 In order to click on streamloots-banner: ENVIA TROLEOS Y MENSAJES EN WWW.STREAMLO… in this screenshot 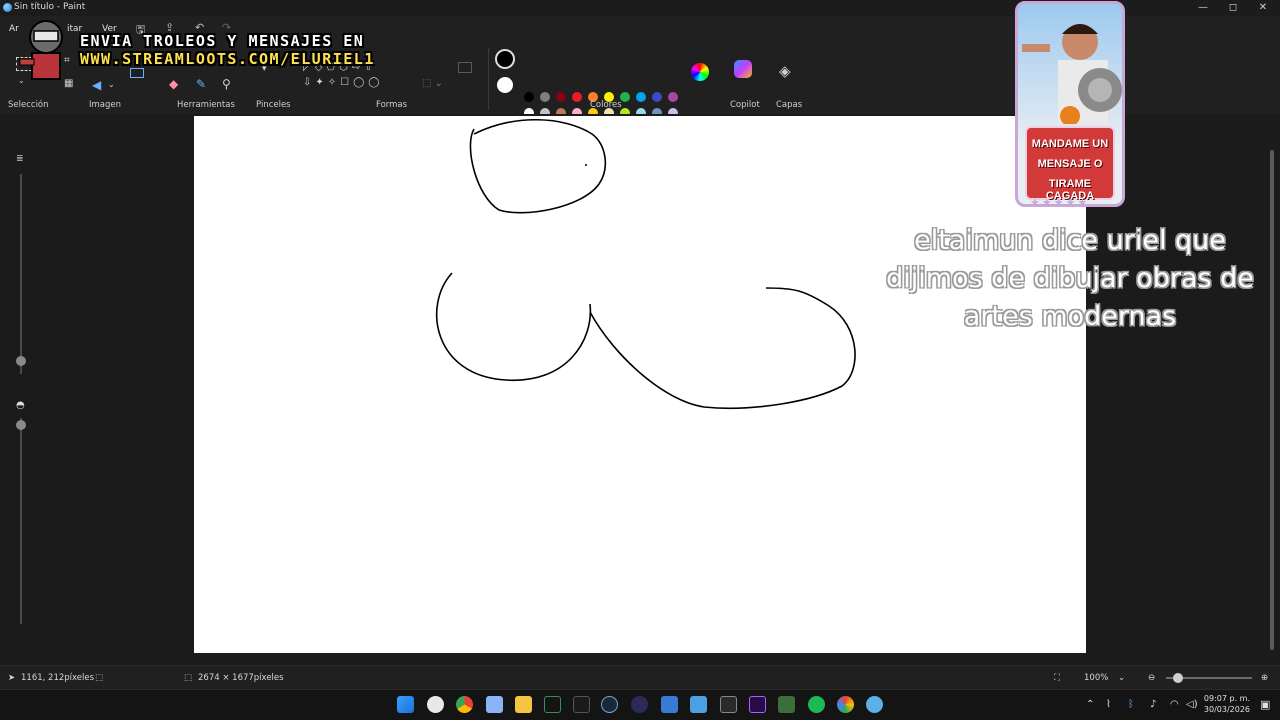, I will do `click(263, 51)`.